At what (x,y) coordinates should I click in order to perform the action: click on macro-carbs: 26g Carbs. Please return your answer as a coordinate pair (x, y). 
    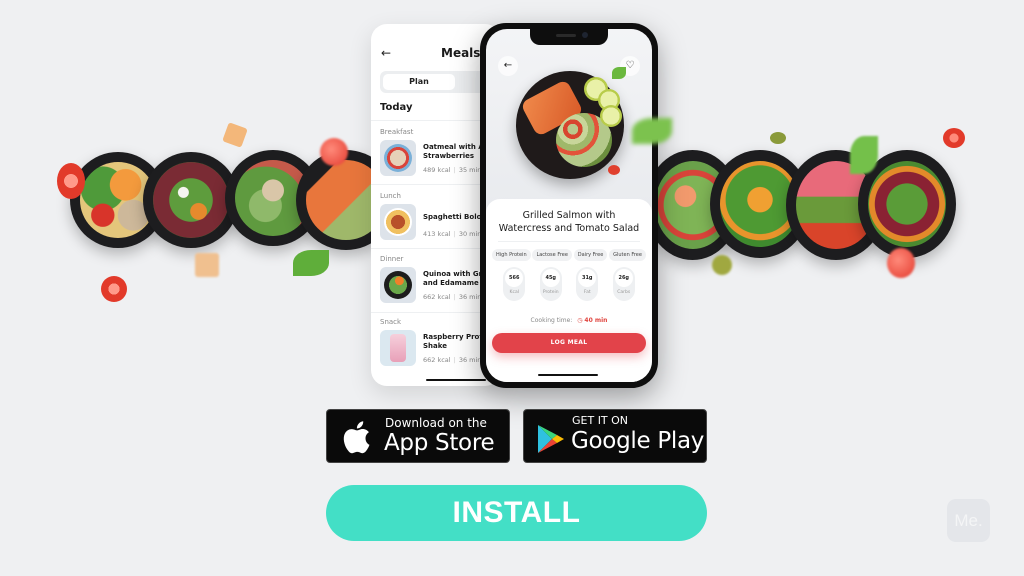
    Looking at the image, I should click on (623, 284).